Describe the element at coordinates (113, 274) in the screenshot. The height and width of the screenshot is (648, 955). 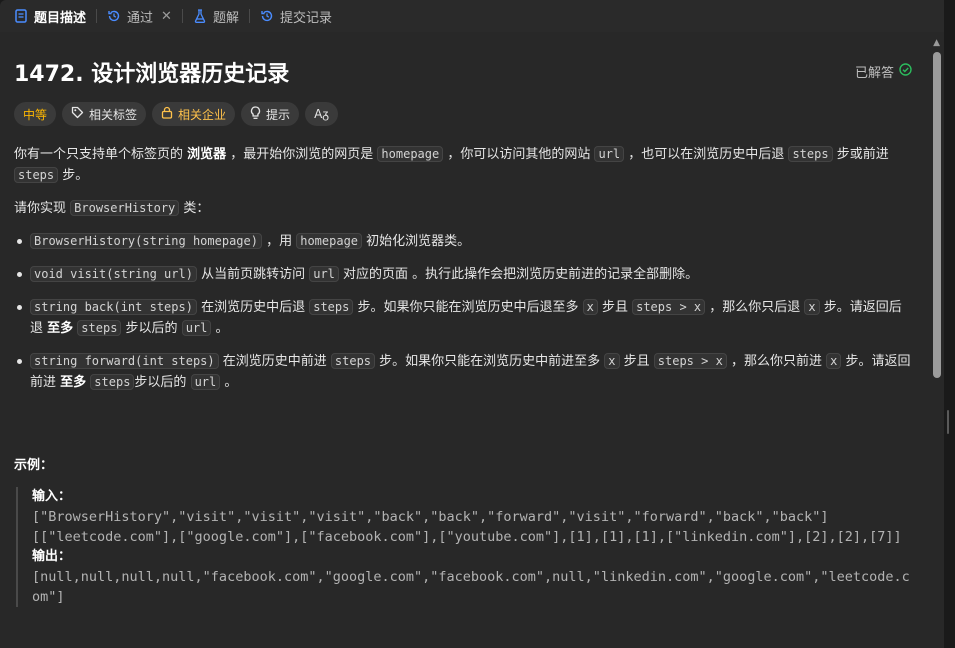
I see `inline-code: void visit(string url)` at that location.